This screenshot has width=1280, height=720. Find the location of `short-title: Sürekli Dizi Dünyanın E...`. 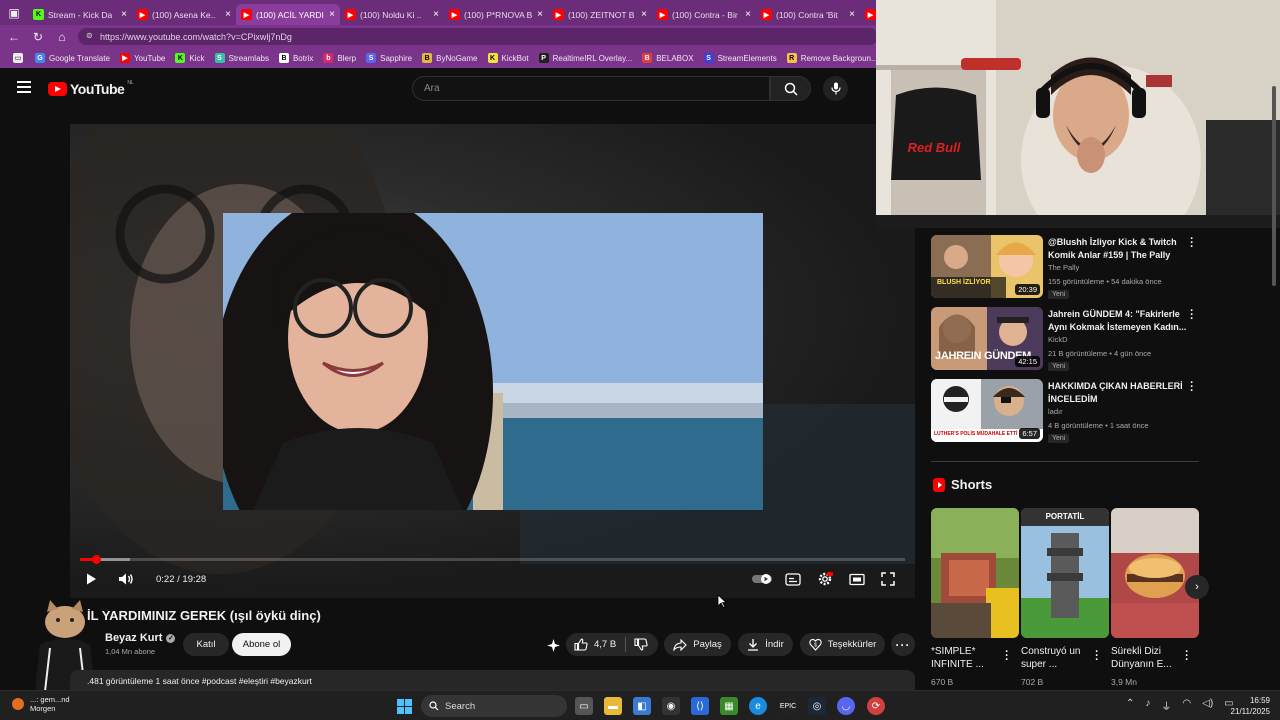

short-title: Sürekli Dizi Dünyanın E... is located at coordinates (1147, 658).